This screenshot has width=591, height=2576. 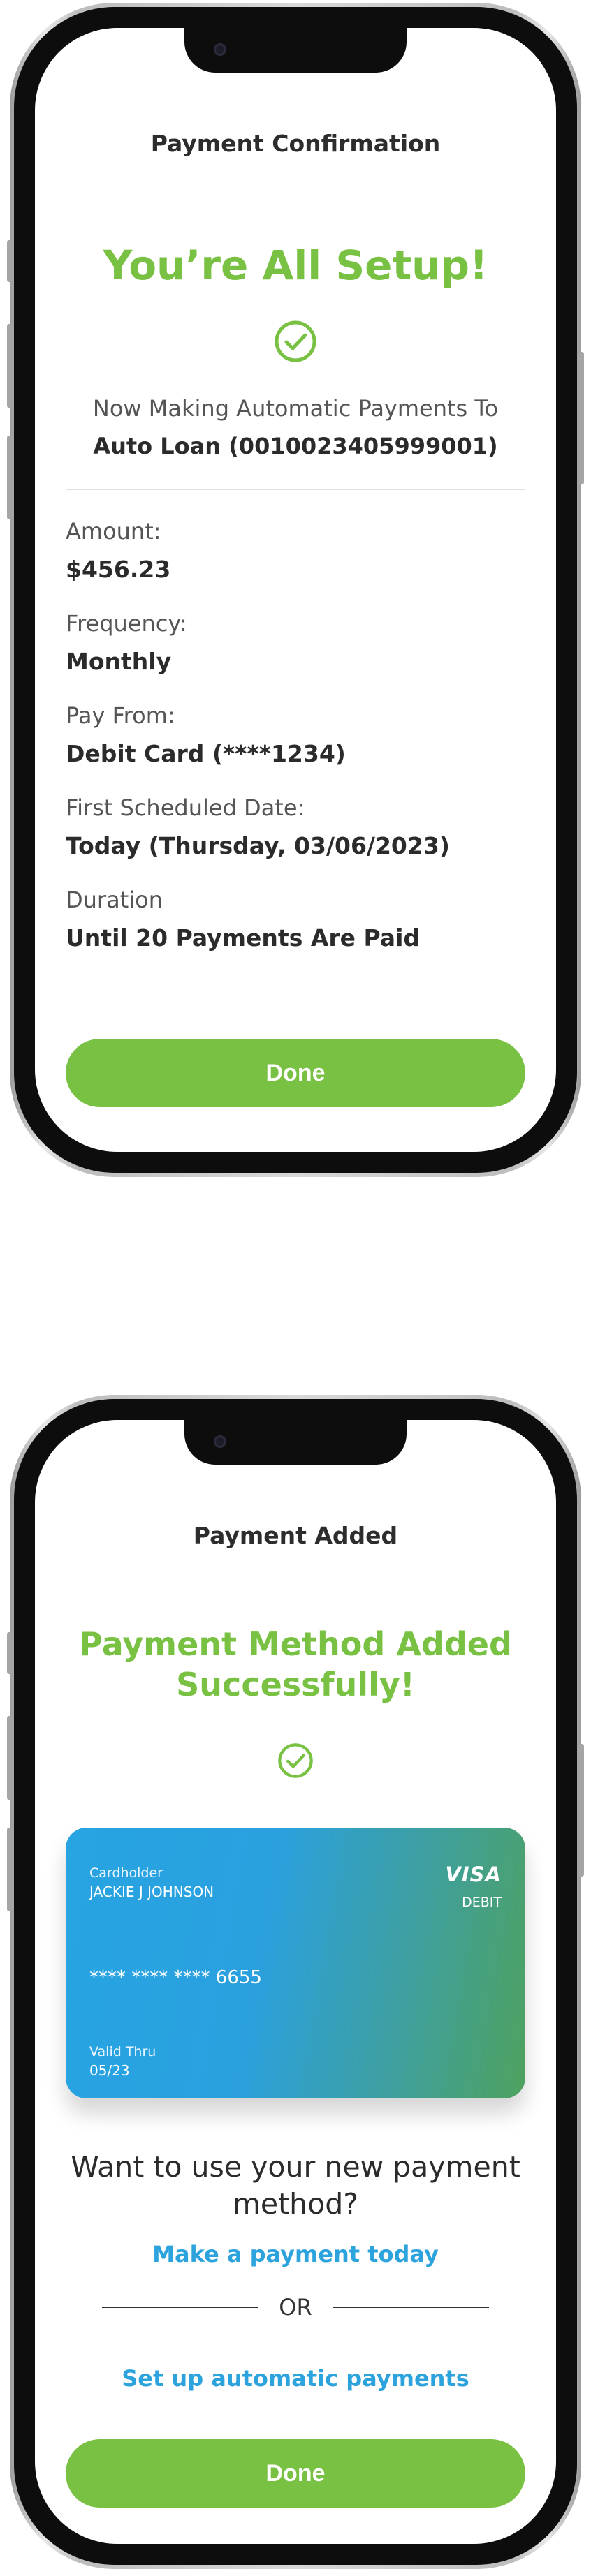 I want to click on make-payment-link: Make a payment today, so click(x=295, y=2254).